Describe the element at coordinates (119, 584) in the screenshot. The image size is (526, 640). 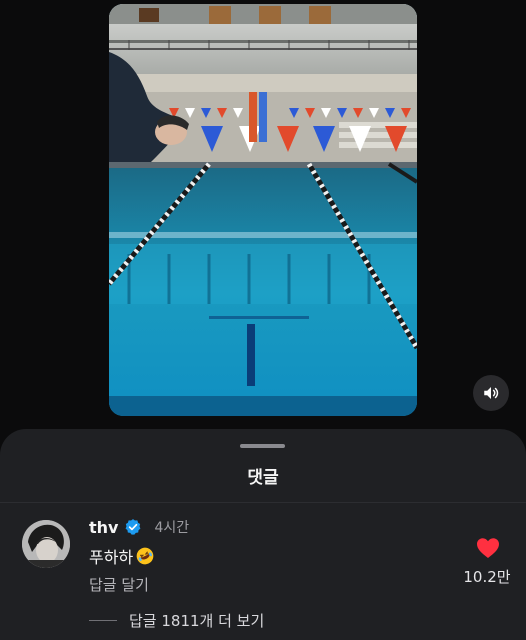
I see `reply-button: 답글 달기` at that location.